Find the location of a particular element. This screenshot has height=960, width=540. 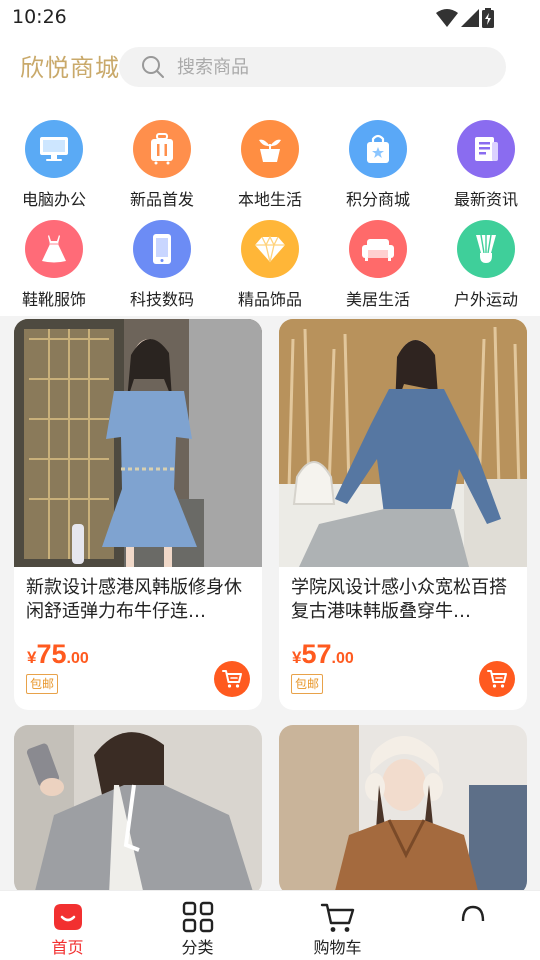

category-item-points-mall: 积分商城 is located at coordinates (378, 153).